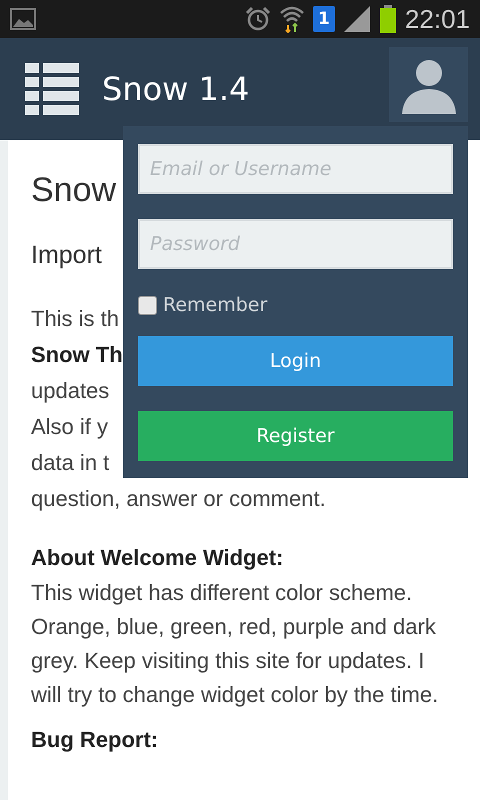  I want to click on wifi-icon, so click(291, 19).